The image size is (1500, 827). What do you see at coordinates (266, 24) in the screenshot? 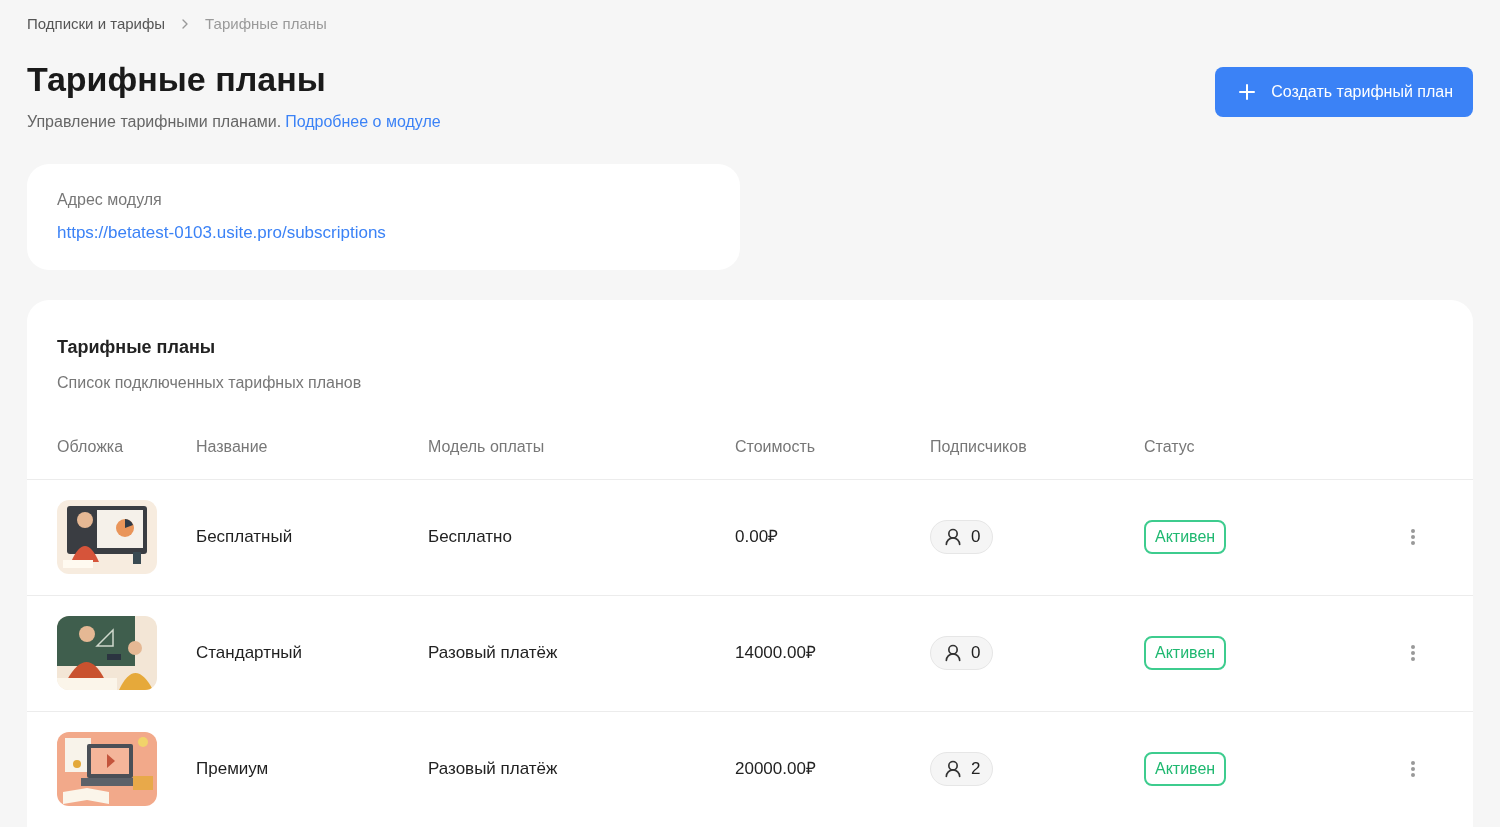
I see `breadcrumb-link: Тарифные планы` at bounding box center [266, 24].